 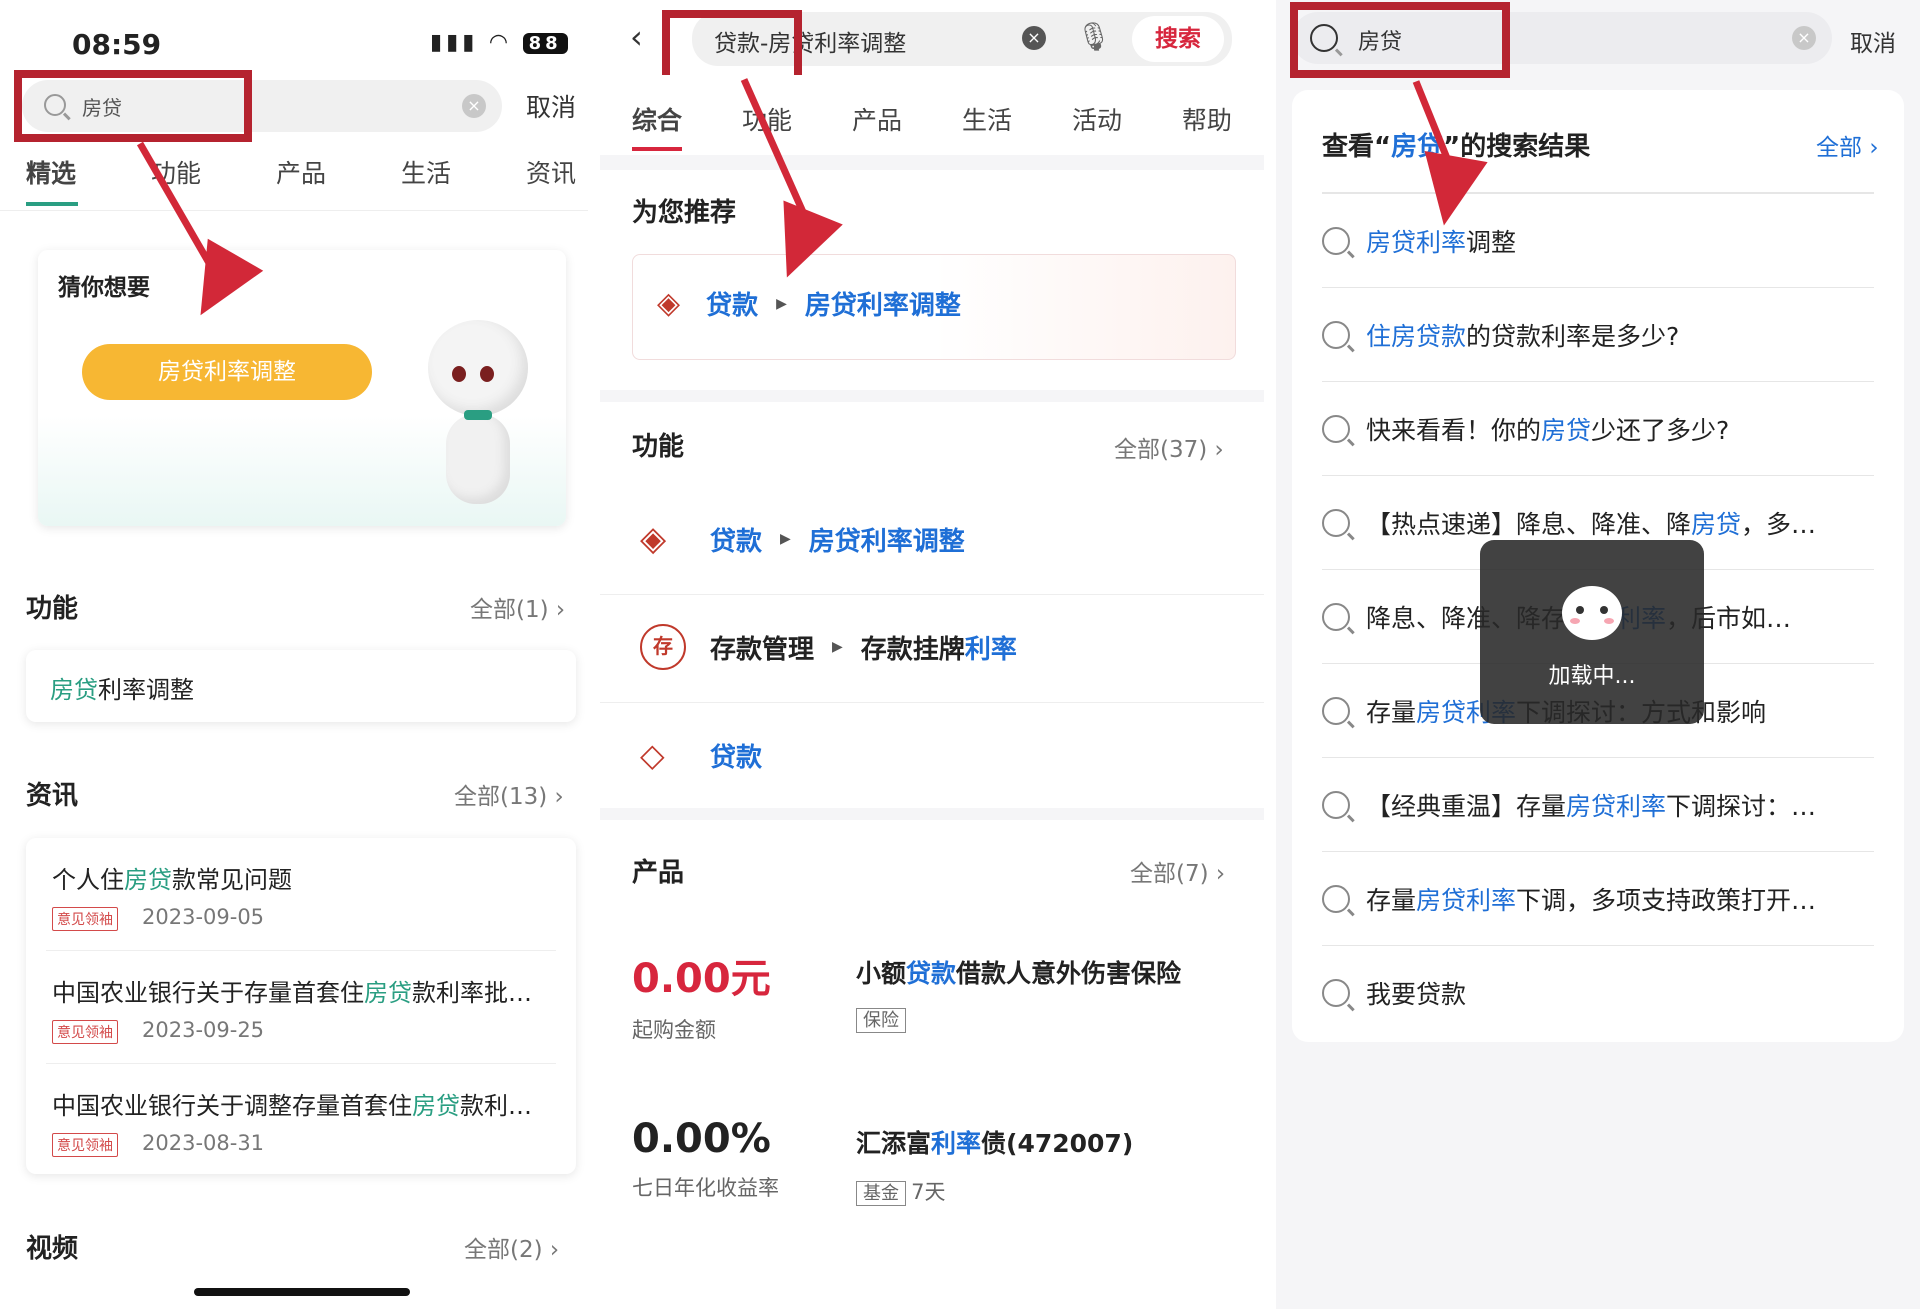 What do you see at coordinates (652, 755) in the screenshot?
I see `loan-hand-icon: ◇` at bounding box center [652, 755].